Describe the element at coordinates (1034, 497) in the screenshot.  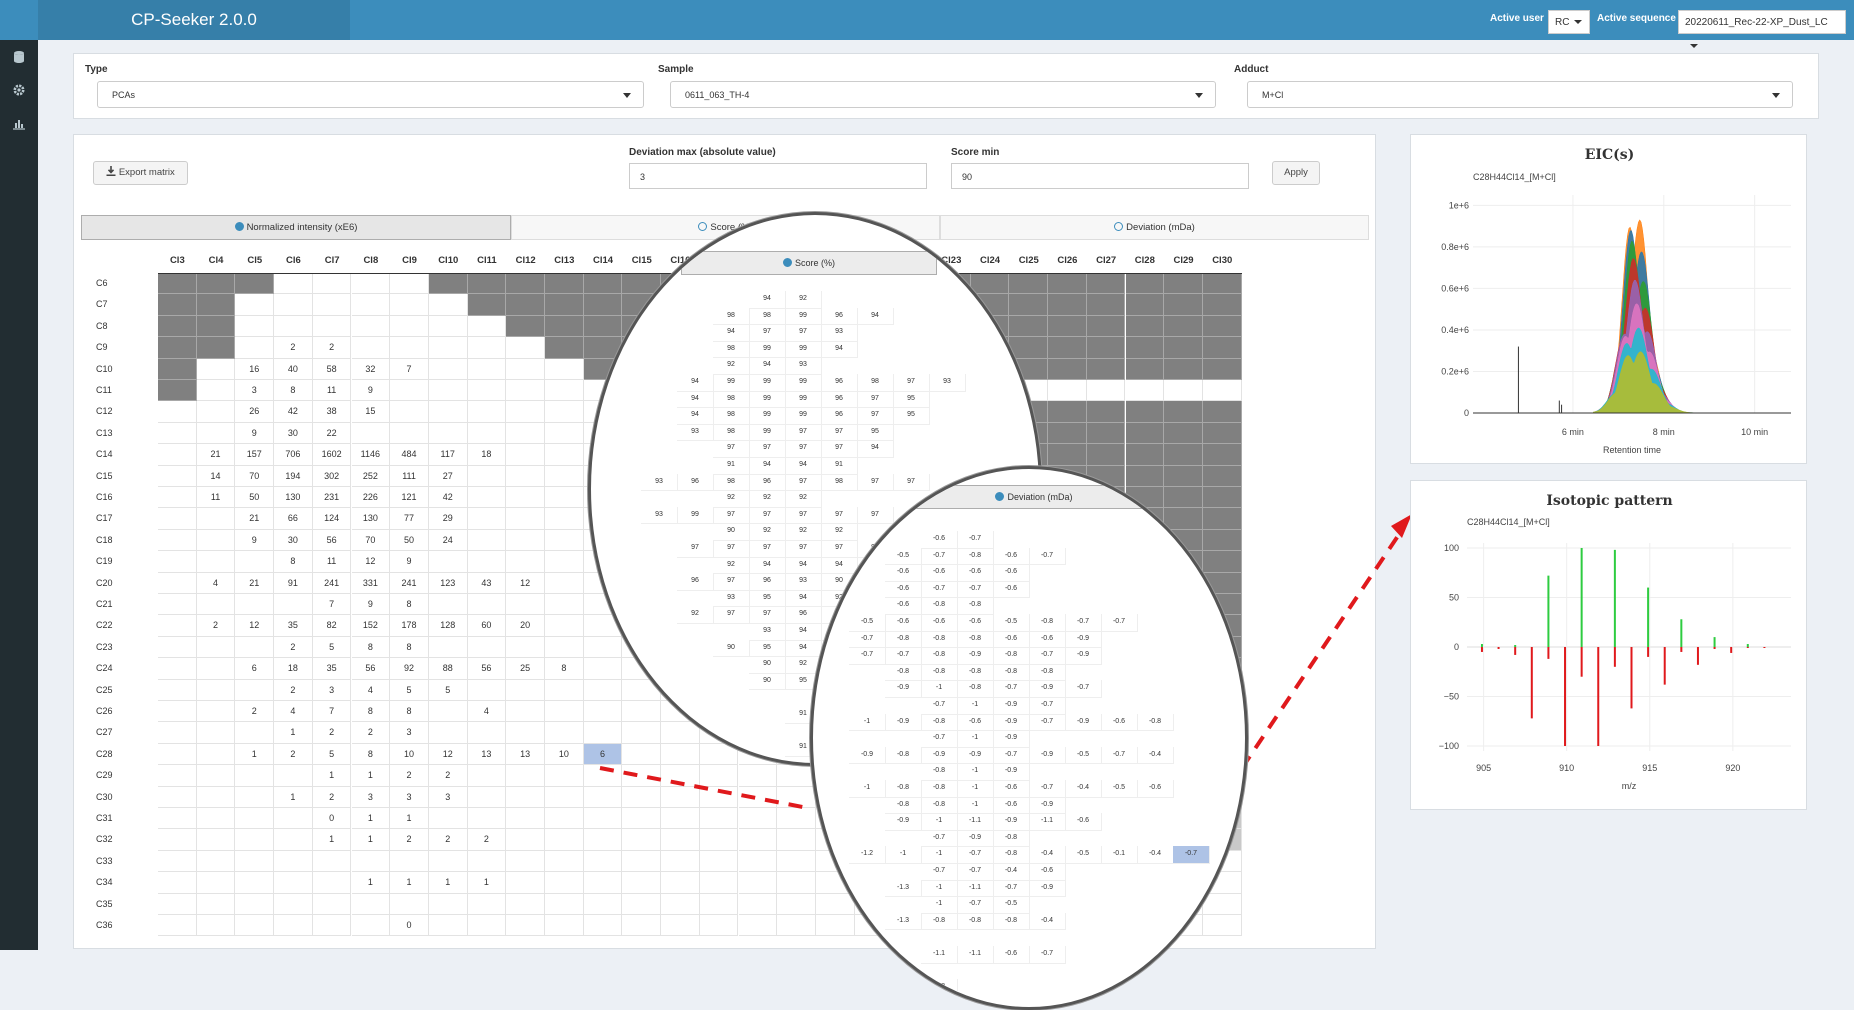
I see `zoom-deviation-tab: Deviation (mDa)` at that location.